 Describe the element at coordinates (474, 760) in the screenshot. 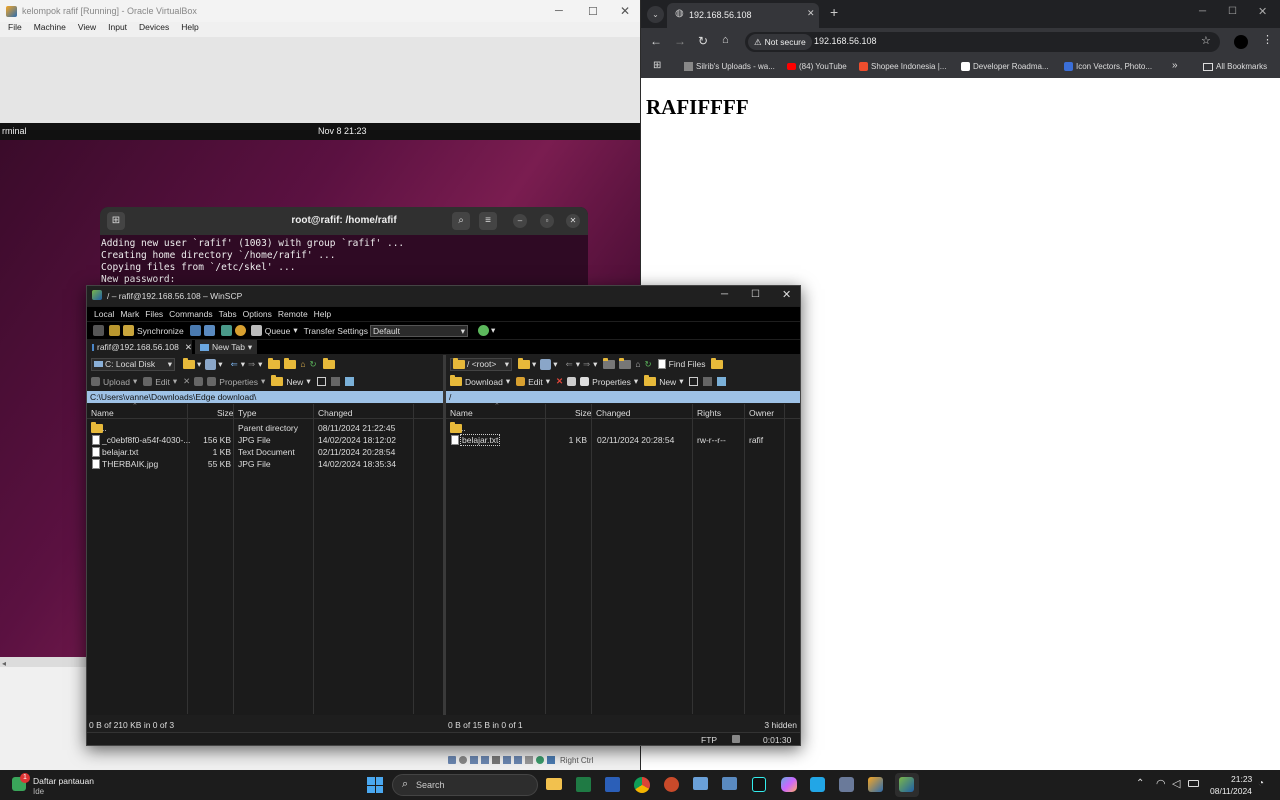

I see `audio-icon` at that location.